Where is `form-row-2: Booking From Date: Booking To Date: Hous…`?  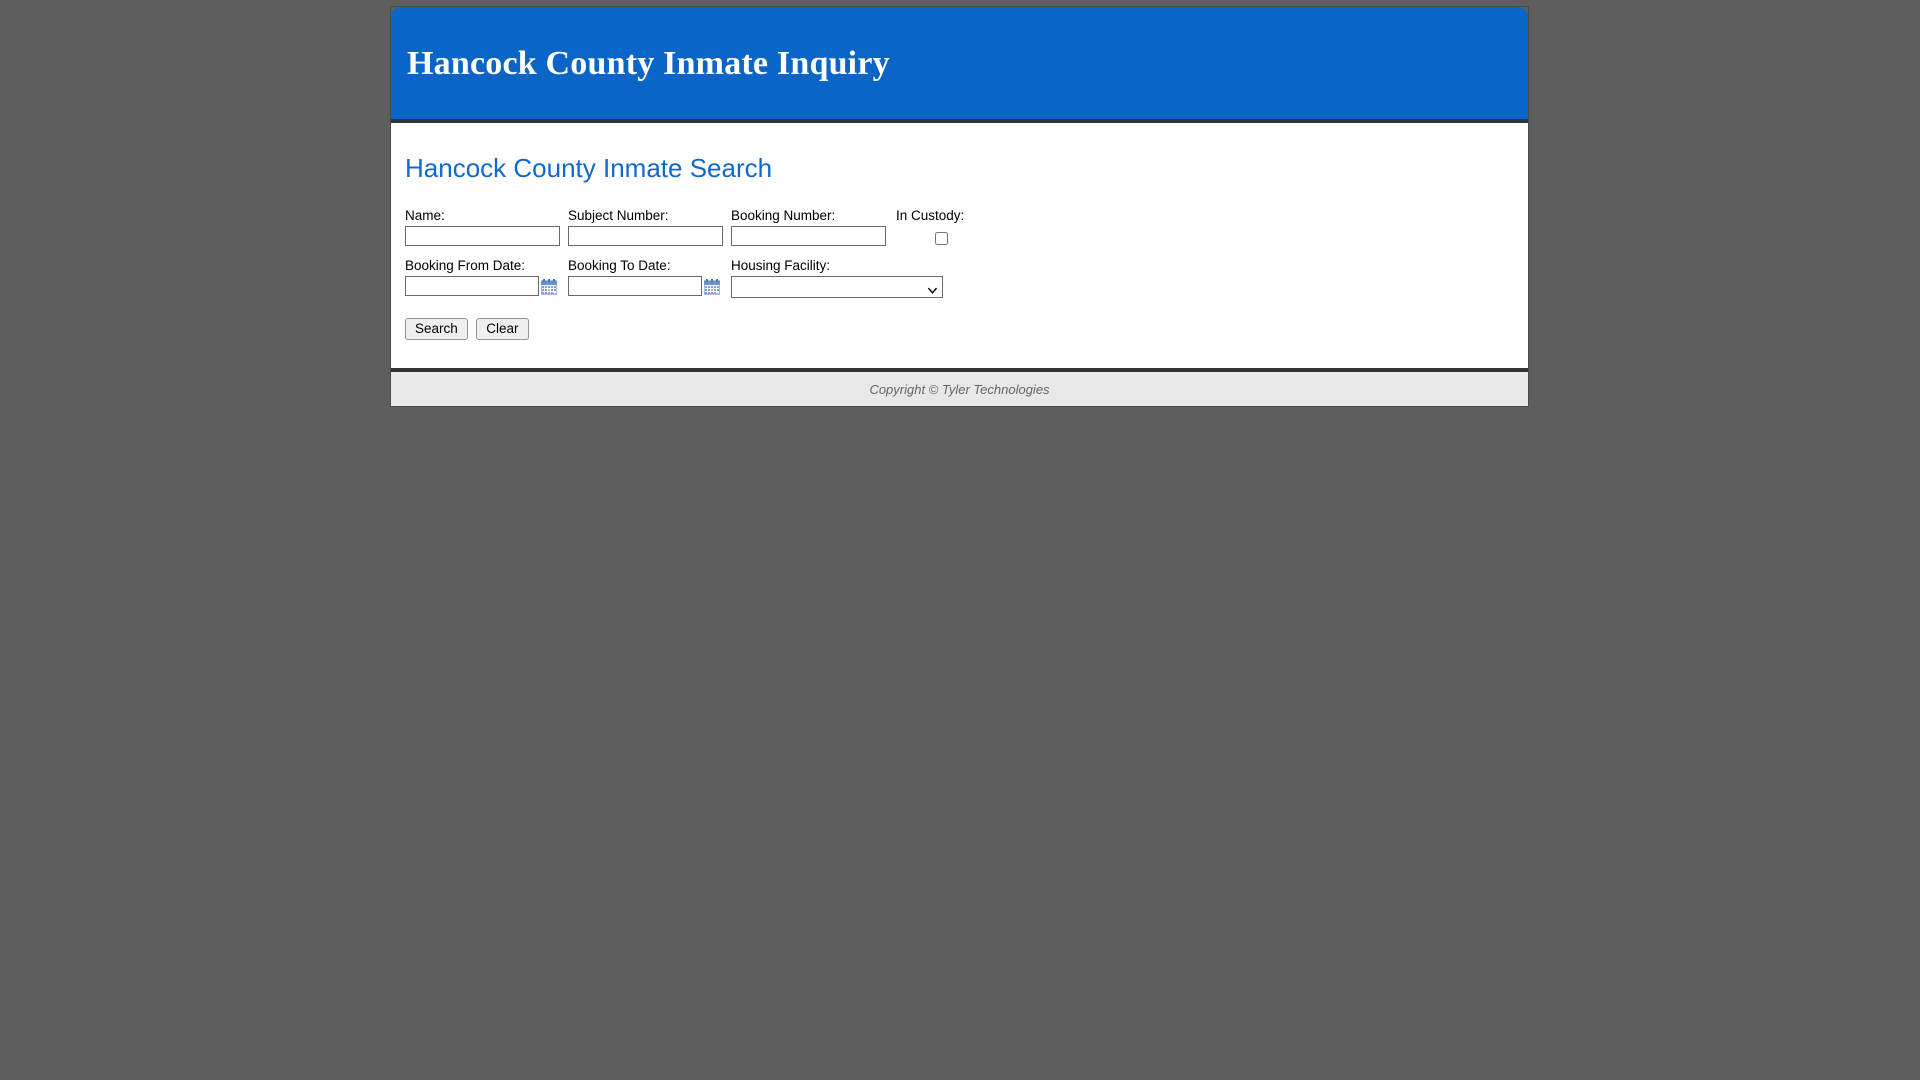
form-row-2: Booking From Date: Booking To Date: Hous… is located at coordinates (966, 278).